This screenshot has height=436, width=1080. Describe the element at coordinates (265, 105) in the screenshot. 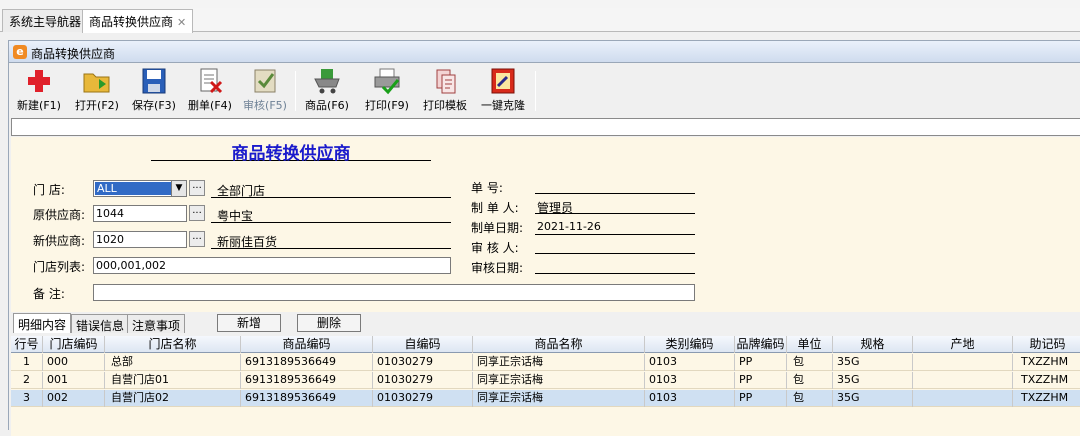

I see `button-label: 审核(F5)` at that location.